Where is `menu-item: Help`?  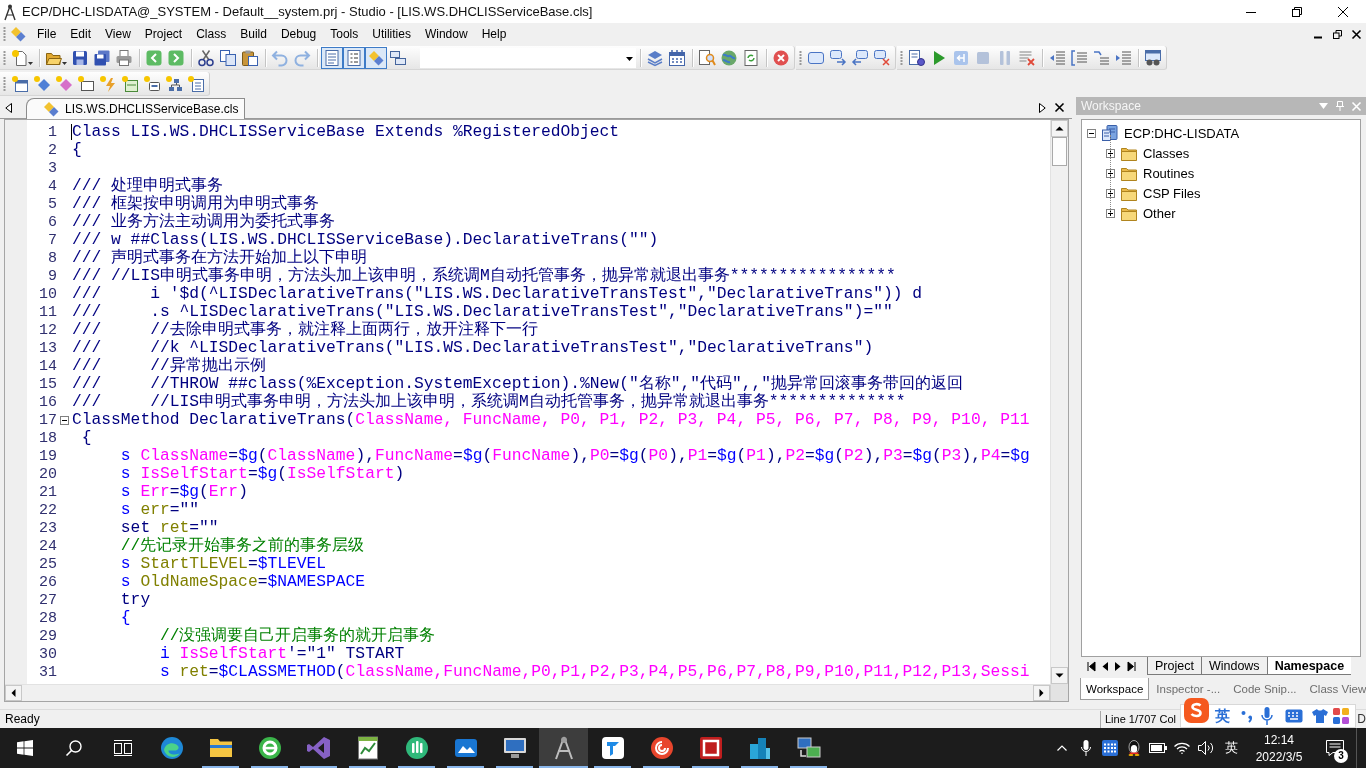 menu-item: Help is located at coordinates (494, 34).